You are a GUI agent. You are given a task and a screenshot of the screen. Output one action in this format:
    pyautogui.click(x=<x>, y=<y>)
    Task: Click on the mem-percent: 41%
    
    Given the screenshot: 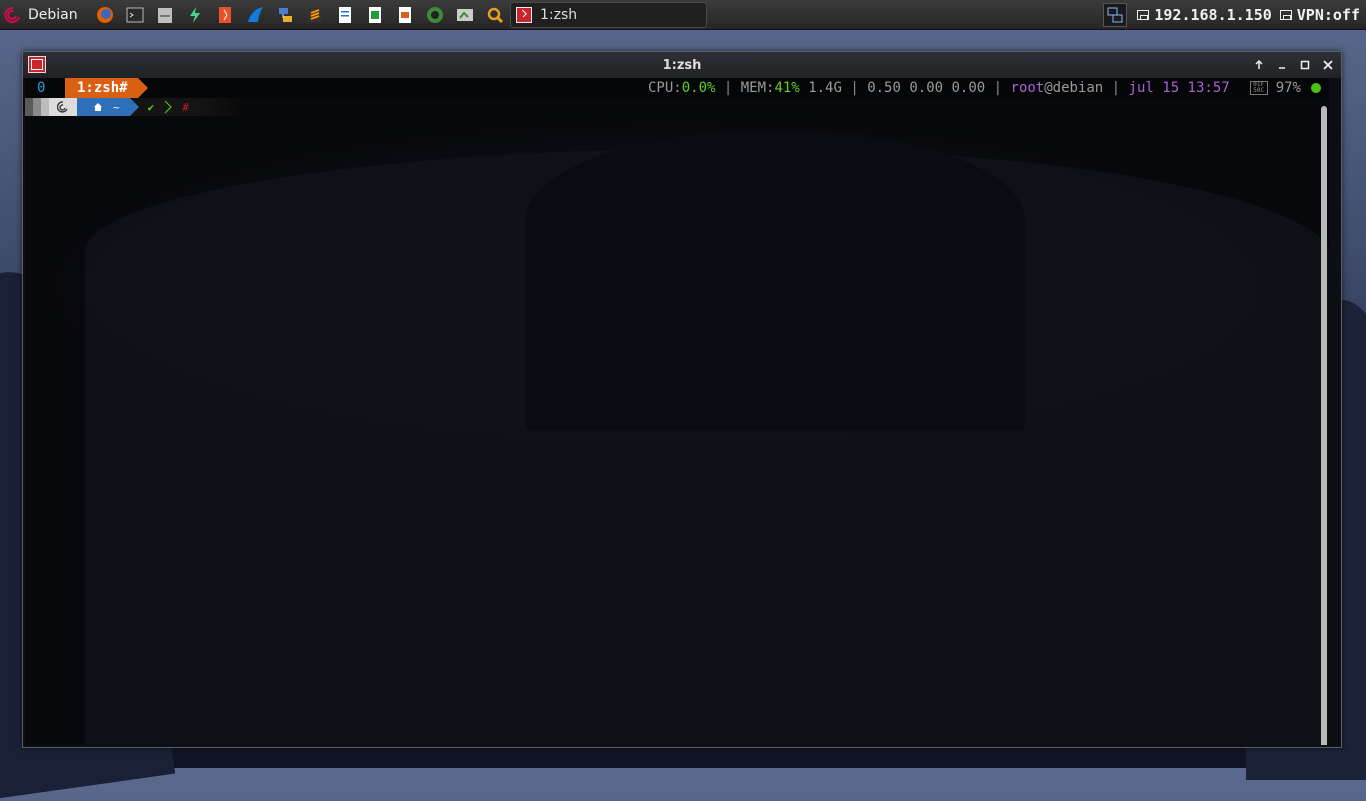 What is the action you would take?
    pyautogui.click(x=787, y=88)
    